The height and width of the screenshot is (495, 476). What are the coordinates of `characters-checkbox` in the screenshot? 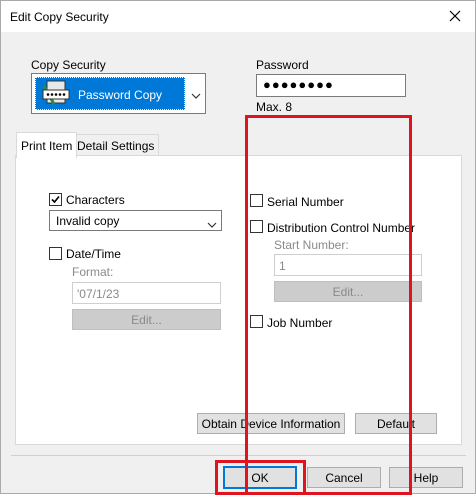 It's located at (55, 199).